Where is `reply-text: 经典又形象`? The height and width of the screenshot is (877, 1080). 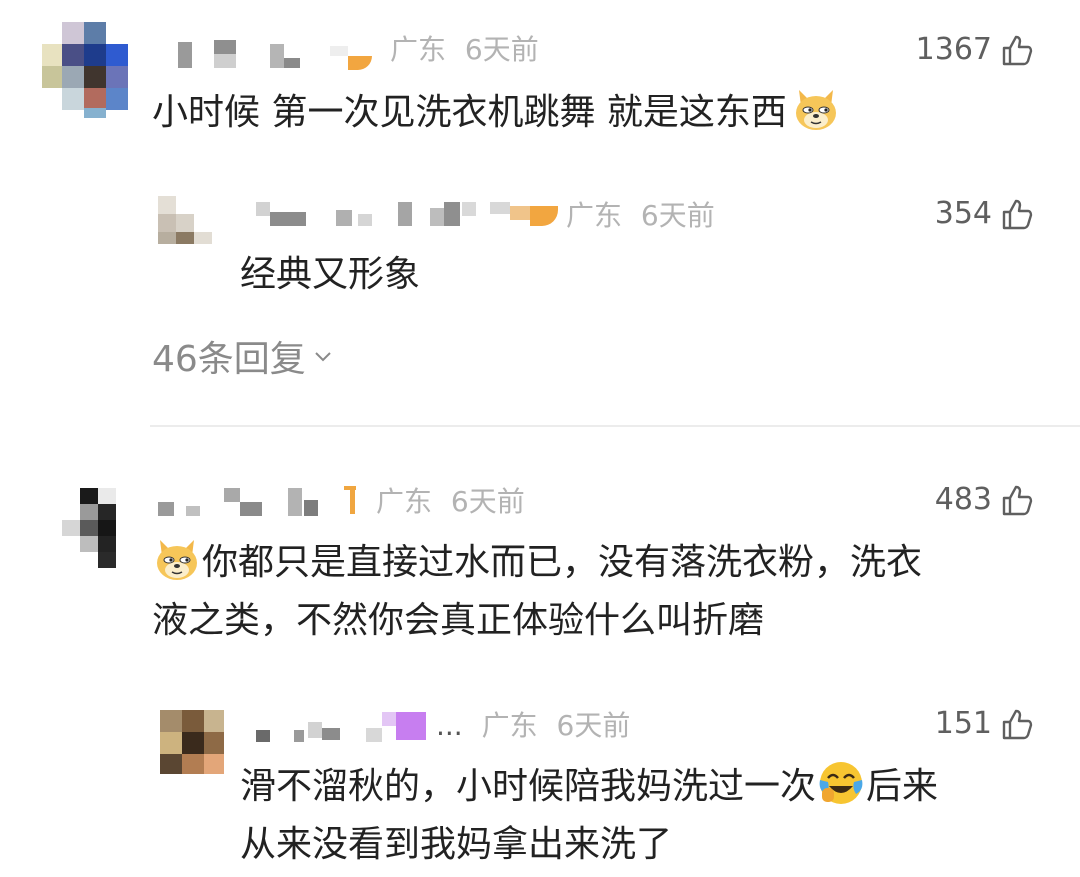 reply-text: 经典又形象 is located at coordinates (330, 274).